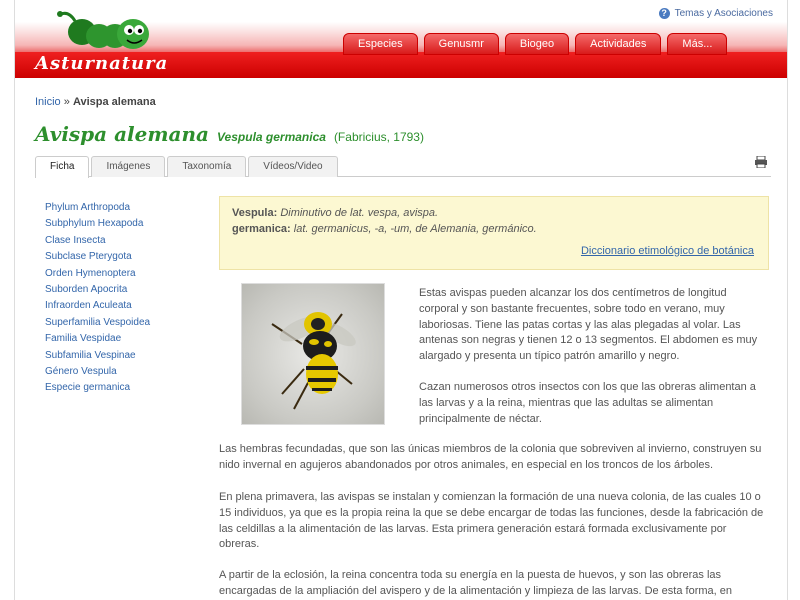  Describe the element at coordinates (403, 166) in the screenshot. I see `content-tabs: Ficha Imágenes Taxonomía Vídeos/Video` at that location.